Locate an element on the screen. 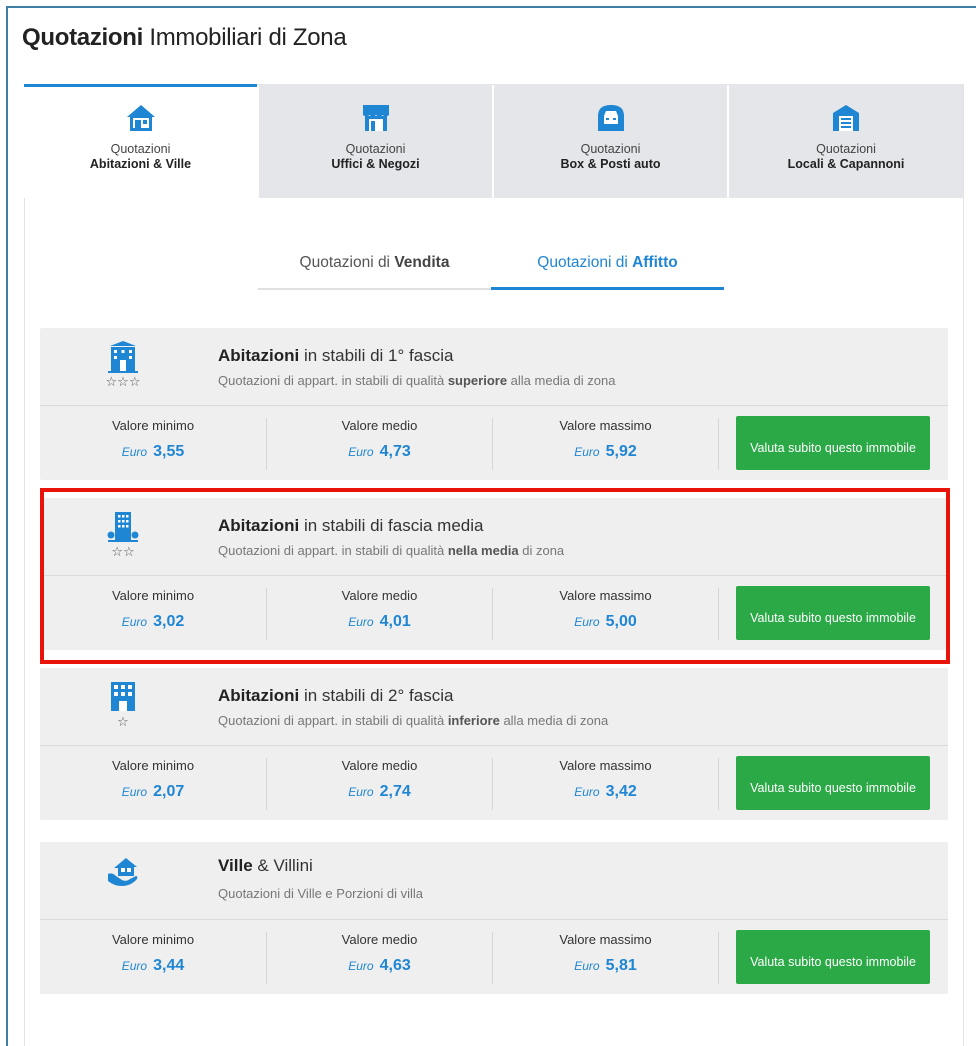 The width and height of the screenshot is (976, 1046). value-avg: Valore medio Euro 2,74 is located at coordinates (379, 784).